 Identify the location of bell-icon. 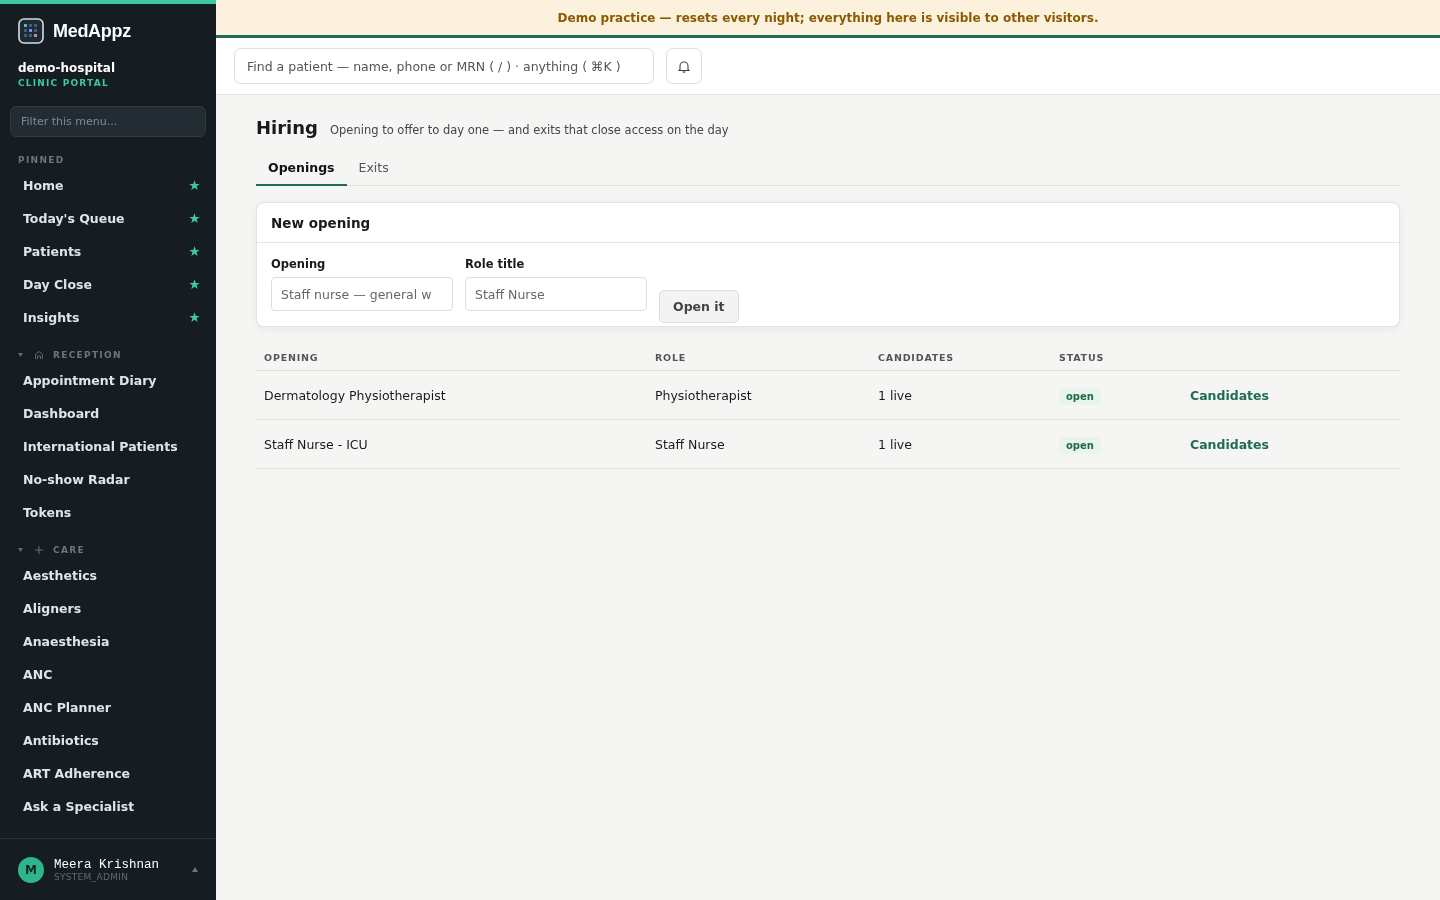
(684, 66).